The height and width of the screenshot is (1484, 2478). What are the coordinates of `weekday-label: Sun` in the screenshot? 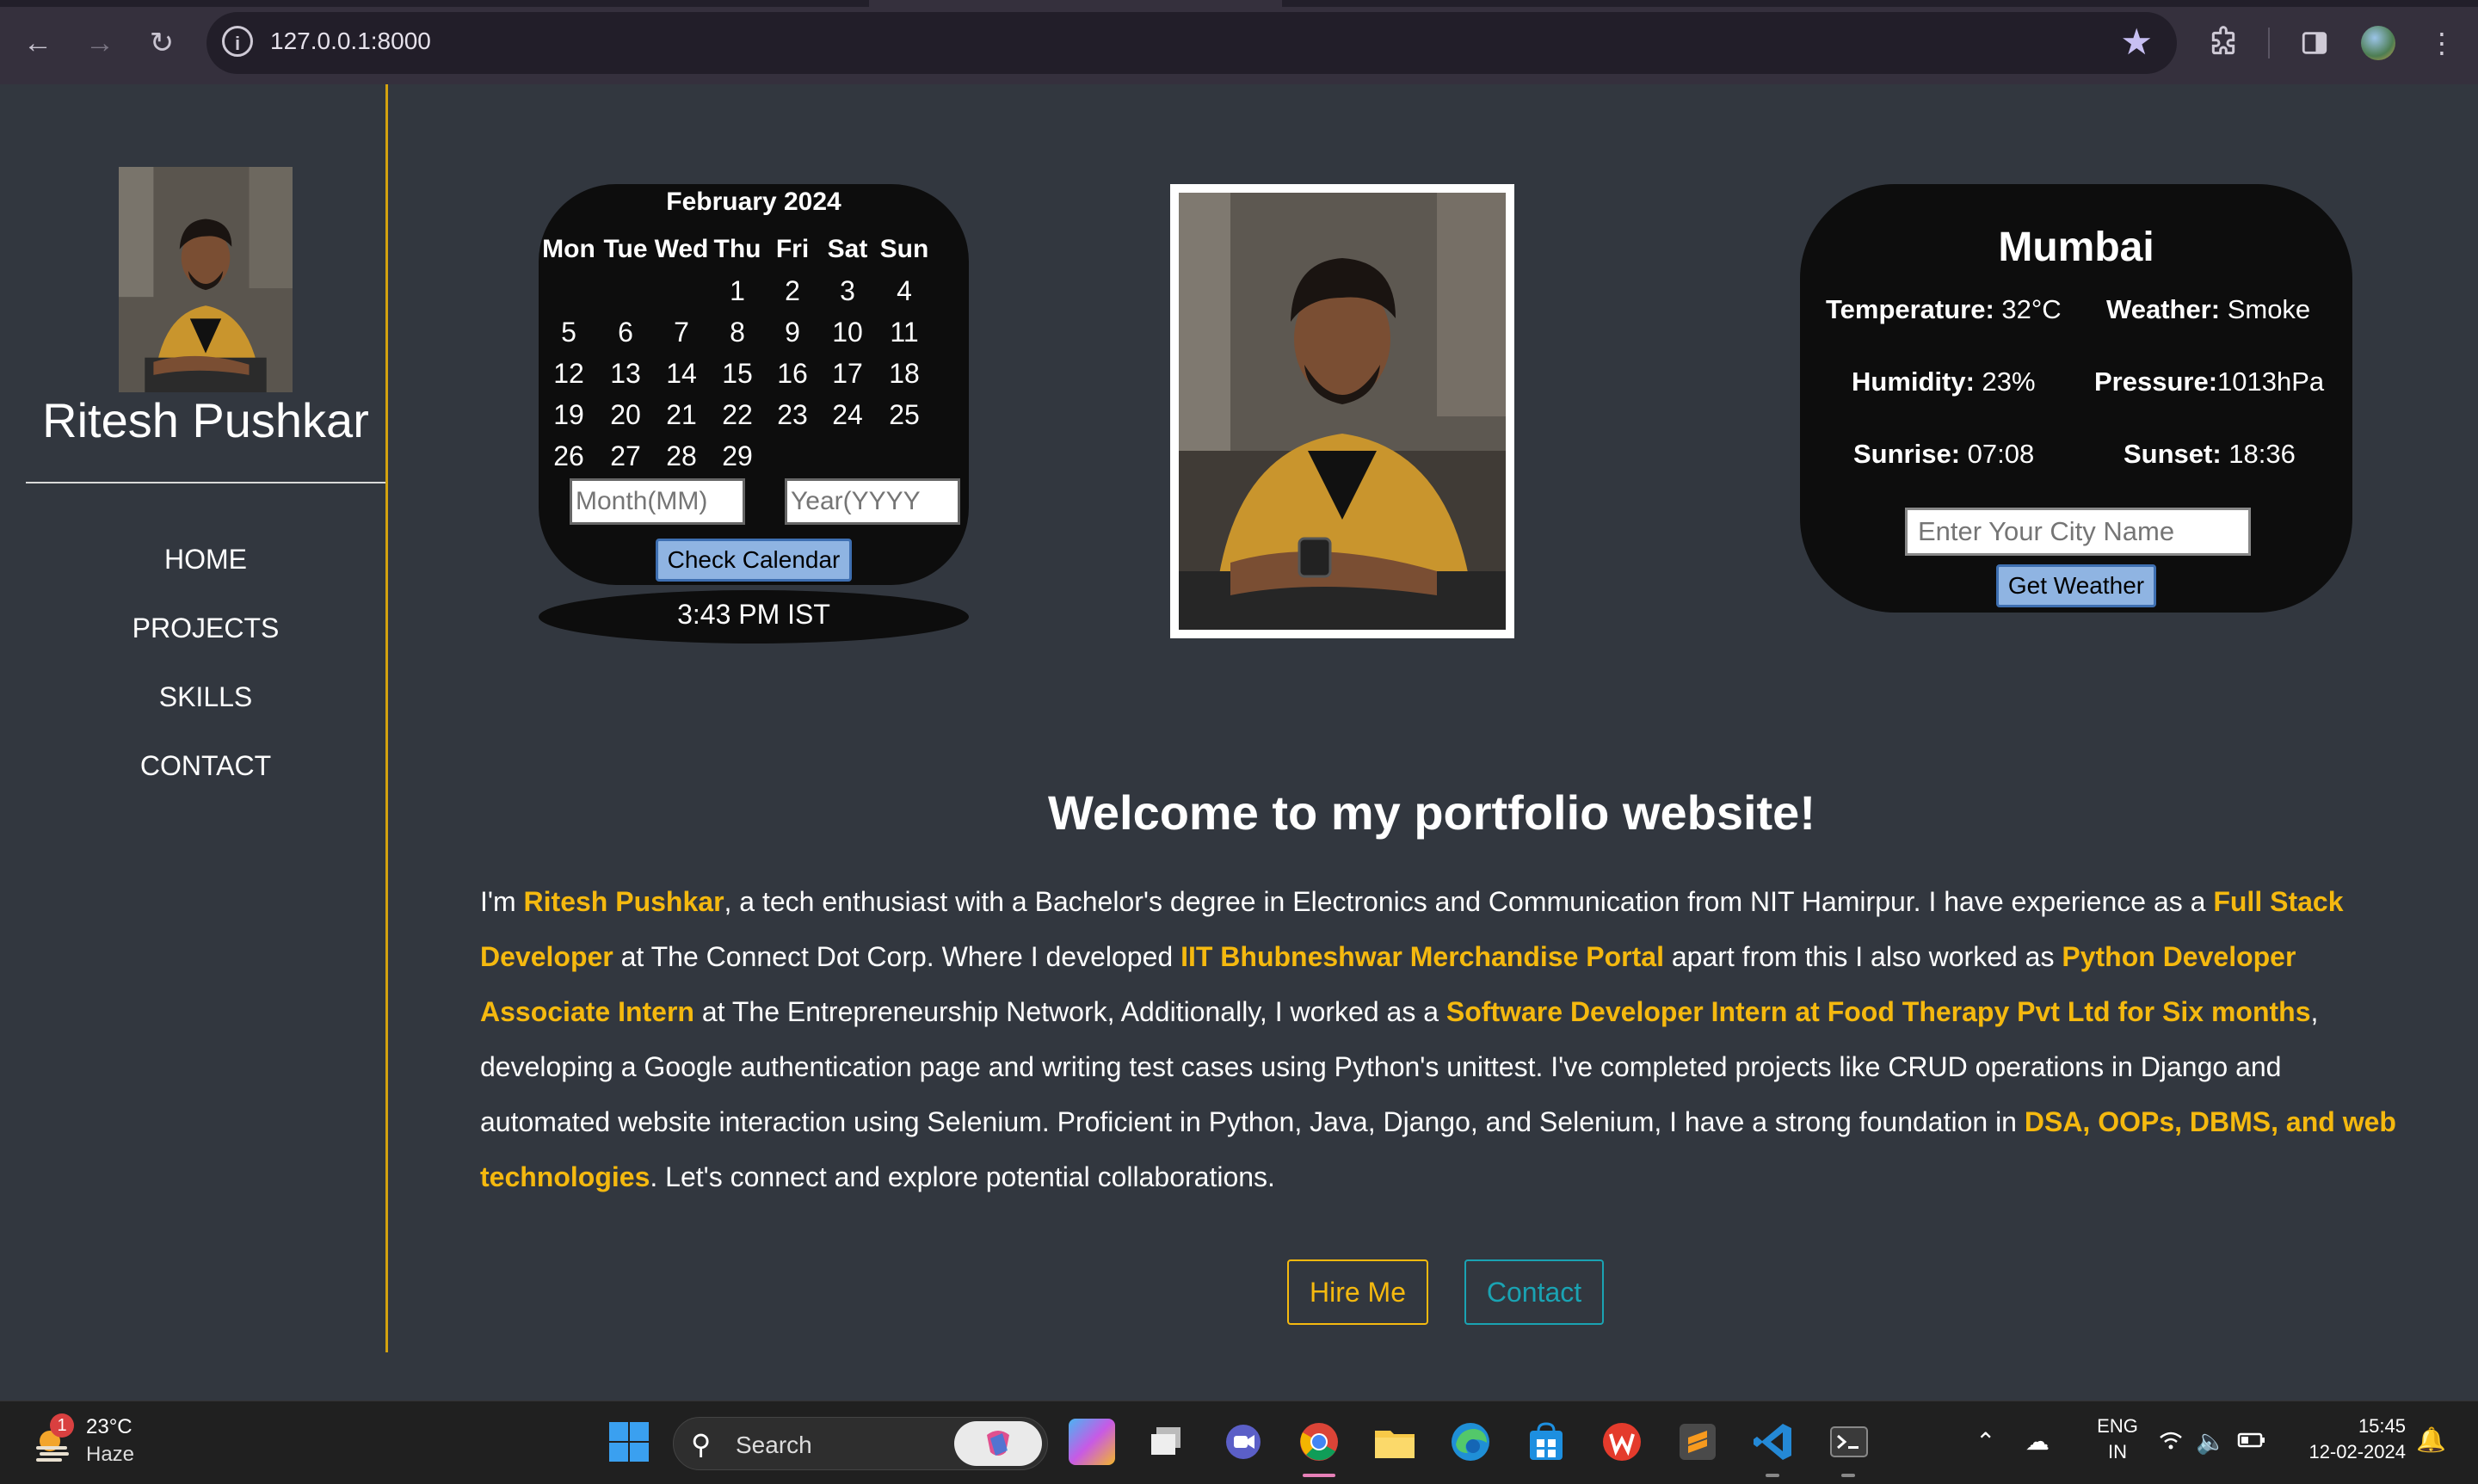 It's located at (904, 249).